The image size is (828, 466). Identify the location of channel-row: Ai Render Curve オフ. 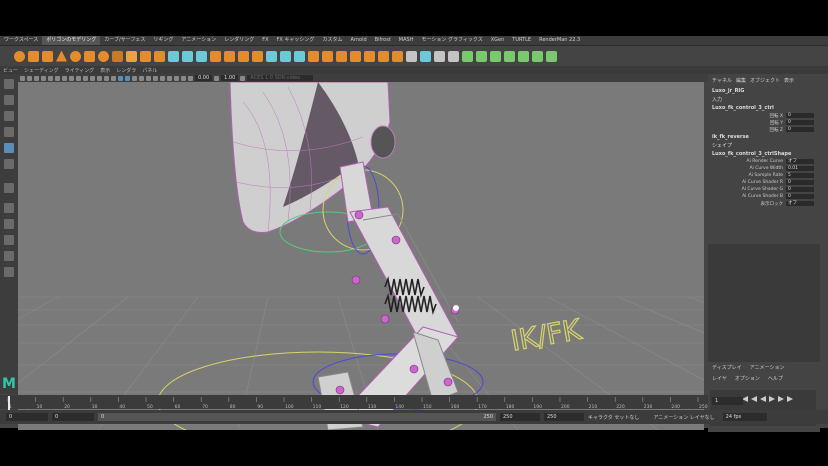
(764, 161).